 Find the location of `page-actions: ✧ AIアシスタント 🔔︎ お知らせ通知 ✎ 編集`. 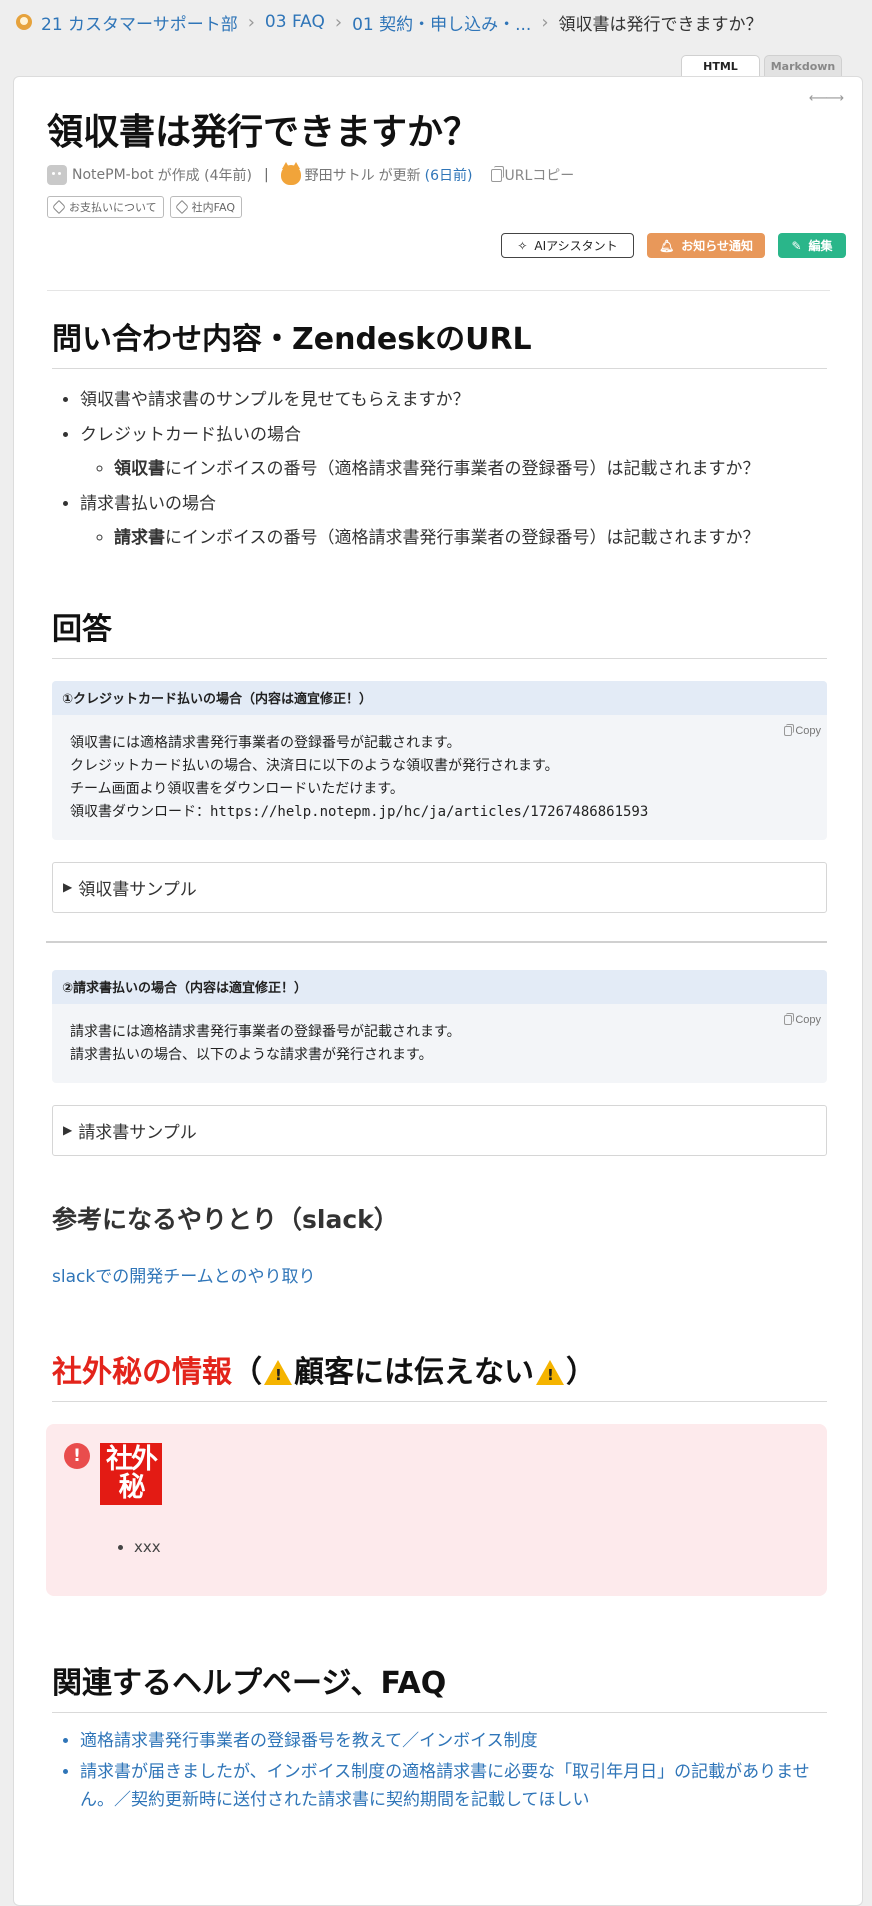

page-actions: ✧ AIアシスタント 🔔︎ お知らせ通知 ✎ 編集 is located at coordinates (673, 245).